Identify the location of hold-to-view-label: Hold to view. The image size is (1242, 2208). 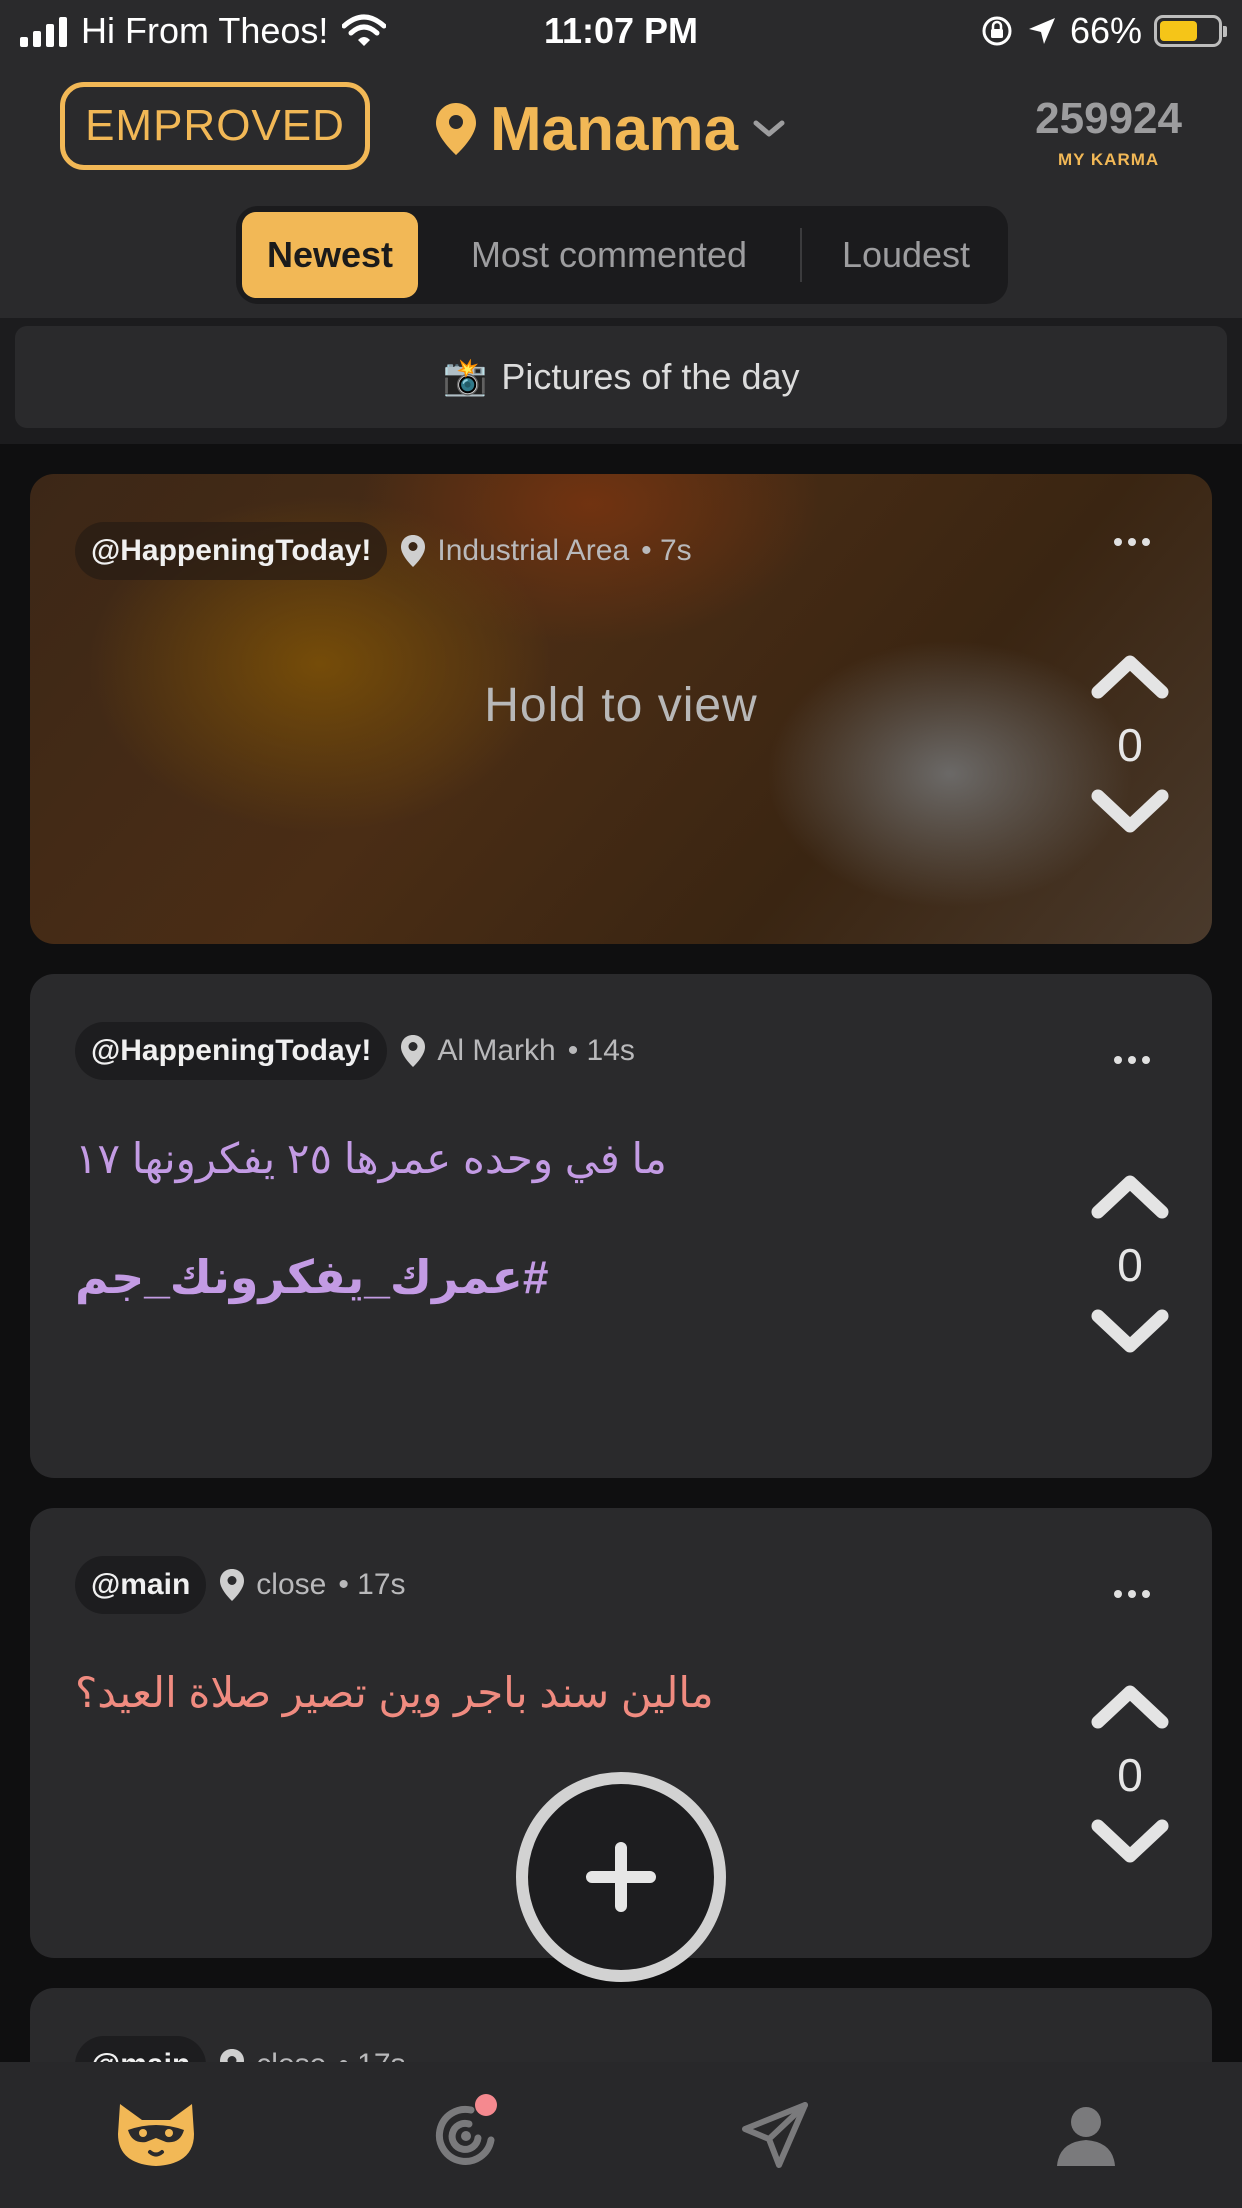
(621, 705).